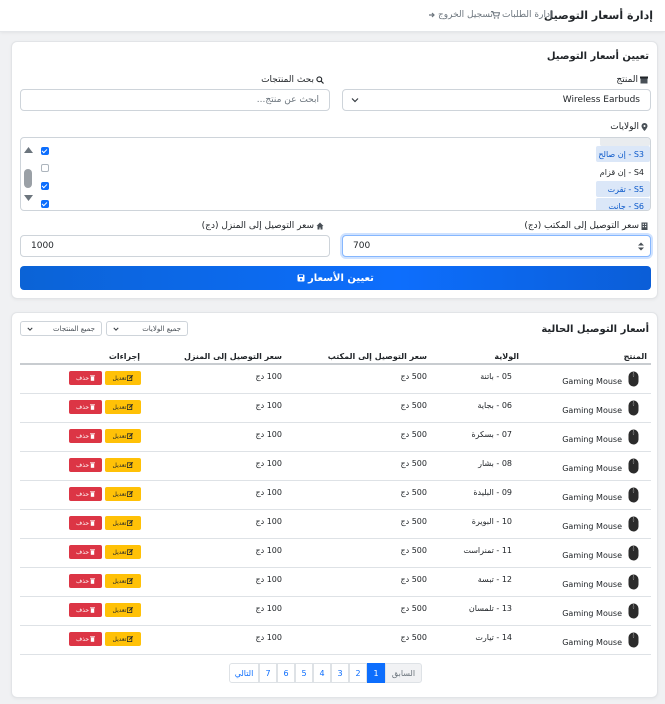 Image resolution: width=665 pixels, height=704 pixels. What do you see at coordinates (28, 198) in the screenshot?
I see `scroll-down-icon` at bounding box center [28, 198].